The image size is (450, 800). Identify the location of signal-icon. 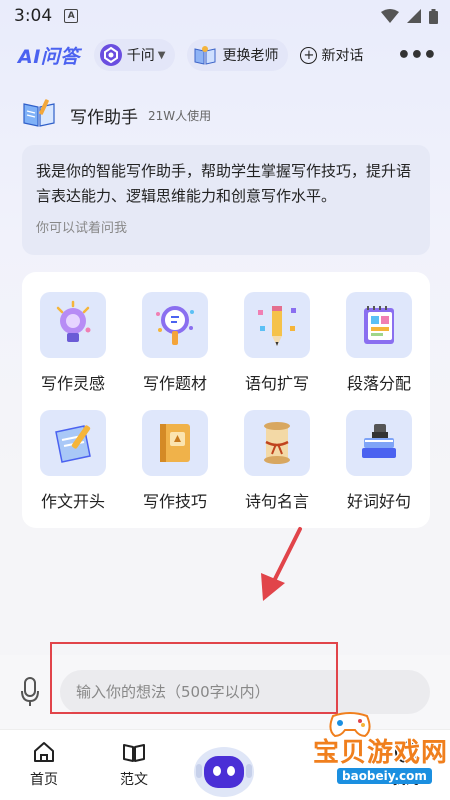
(414, 16).